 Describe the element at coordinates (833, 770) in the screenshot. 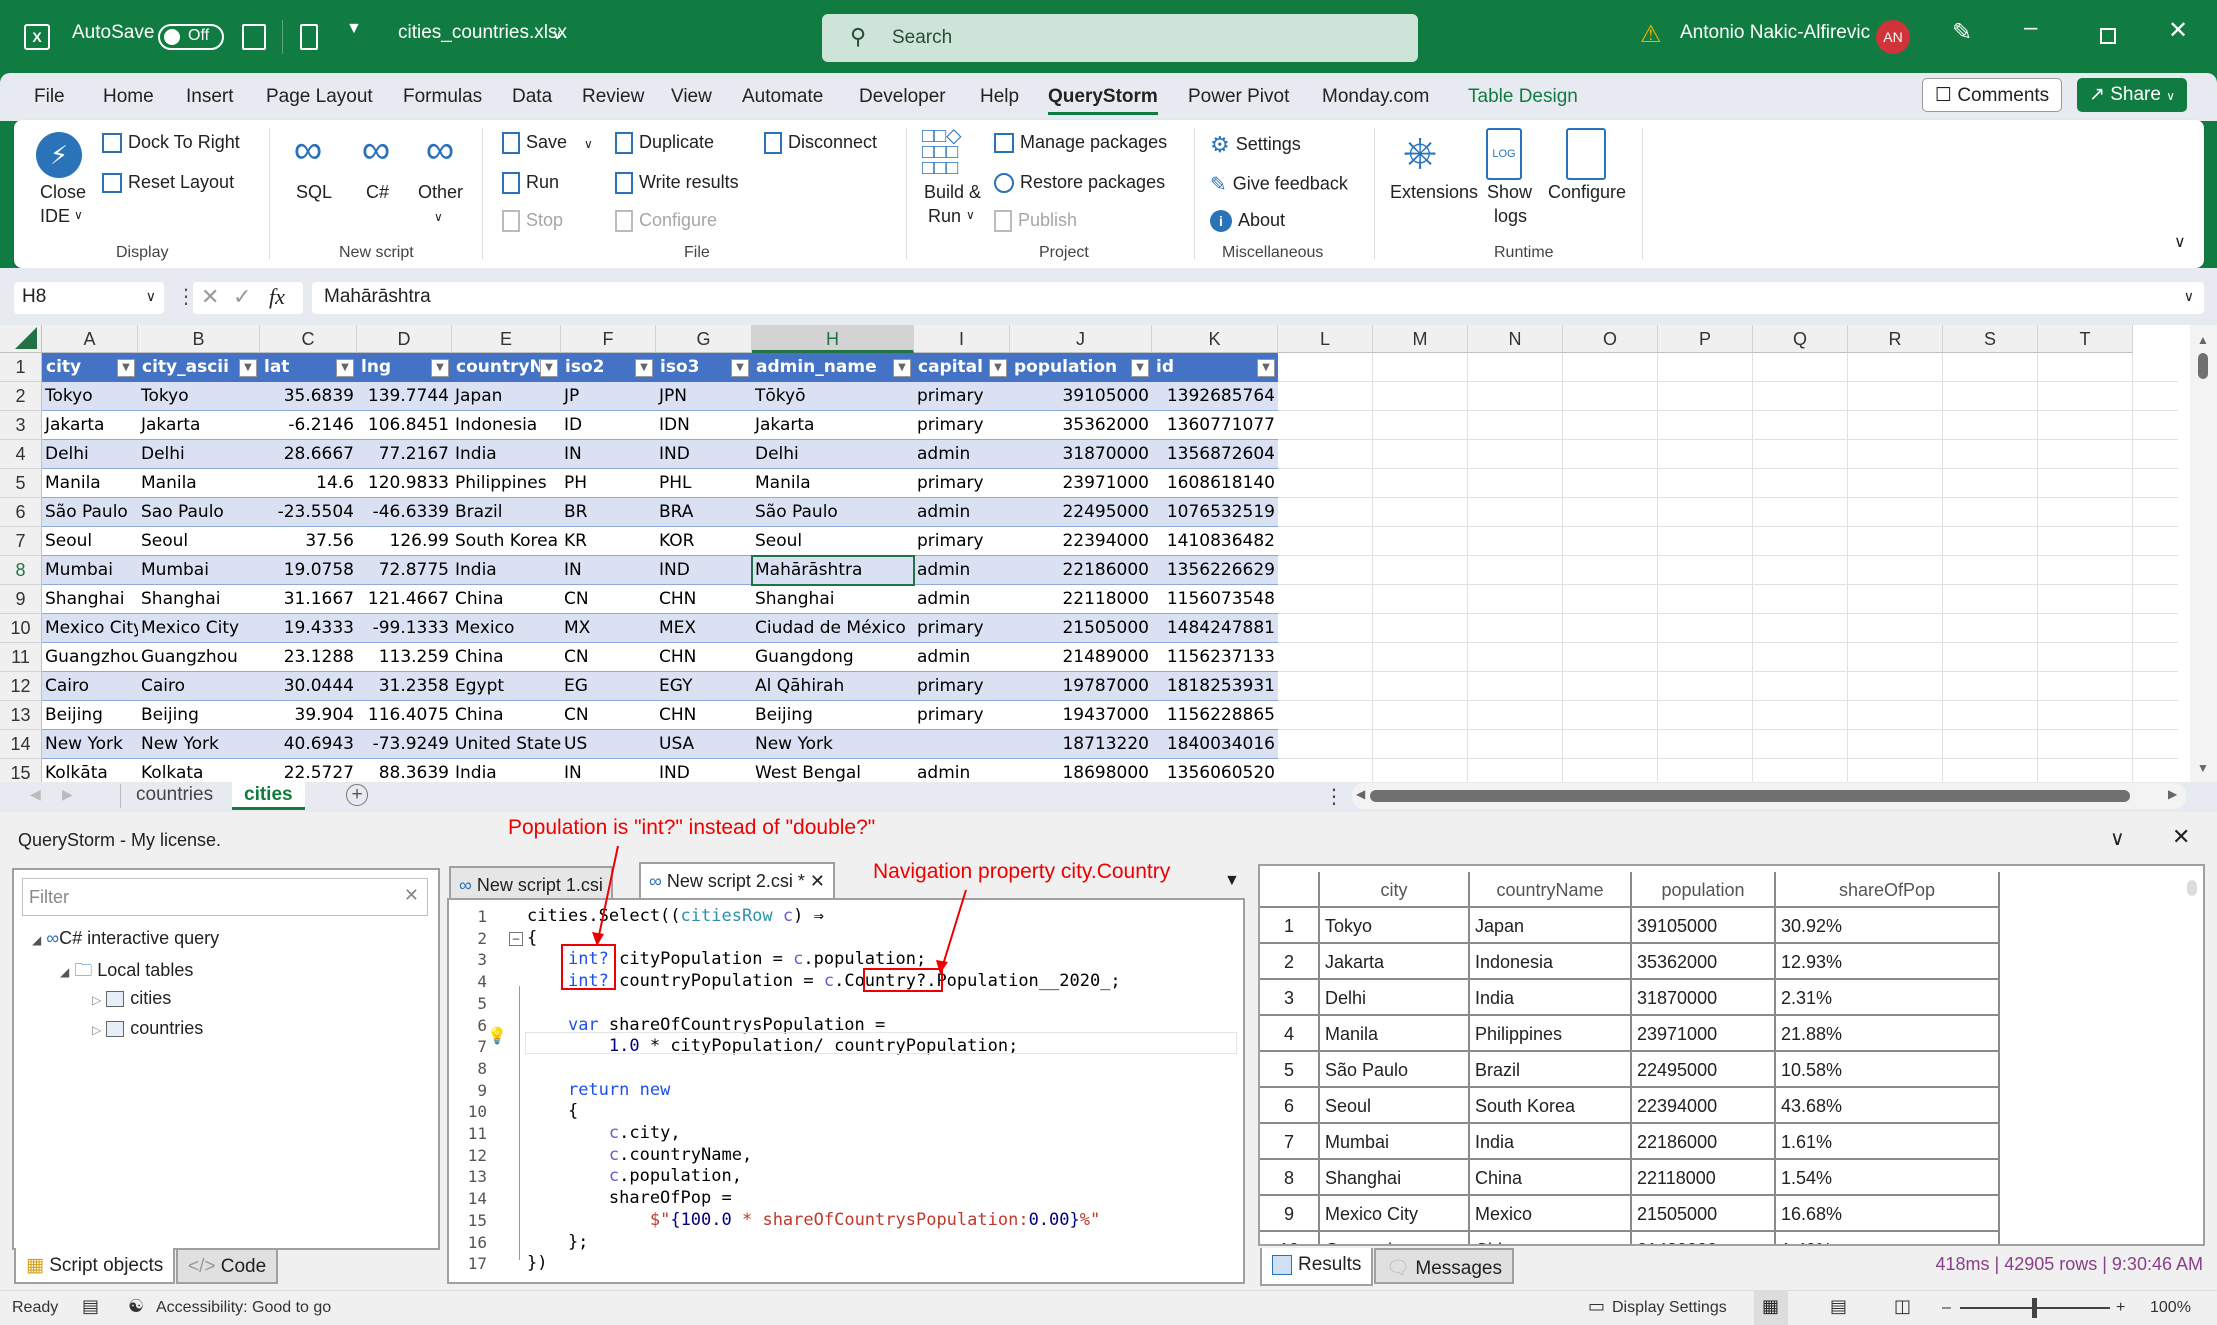

I see `cell-admin-name: West Bengal` at that location.